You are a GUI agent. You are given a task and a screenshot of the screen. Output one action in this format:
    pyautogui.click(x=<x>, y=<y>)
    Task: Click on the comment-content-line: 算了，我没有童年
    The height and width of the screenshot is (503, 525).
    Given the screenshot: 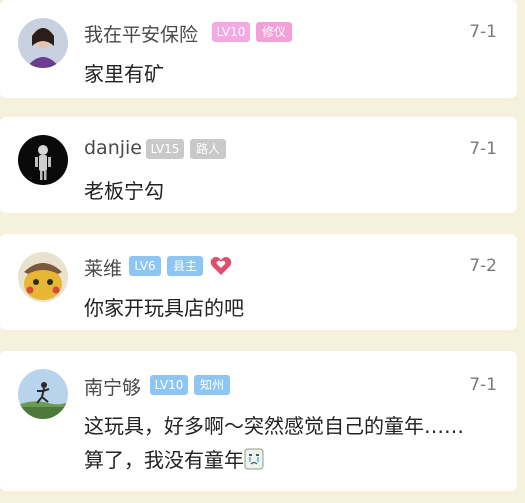 What is the action you would take?
    pyautogui.click(x=274, y=460)
    